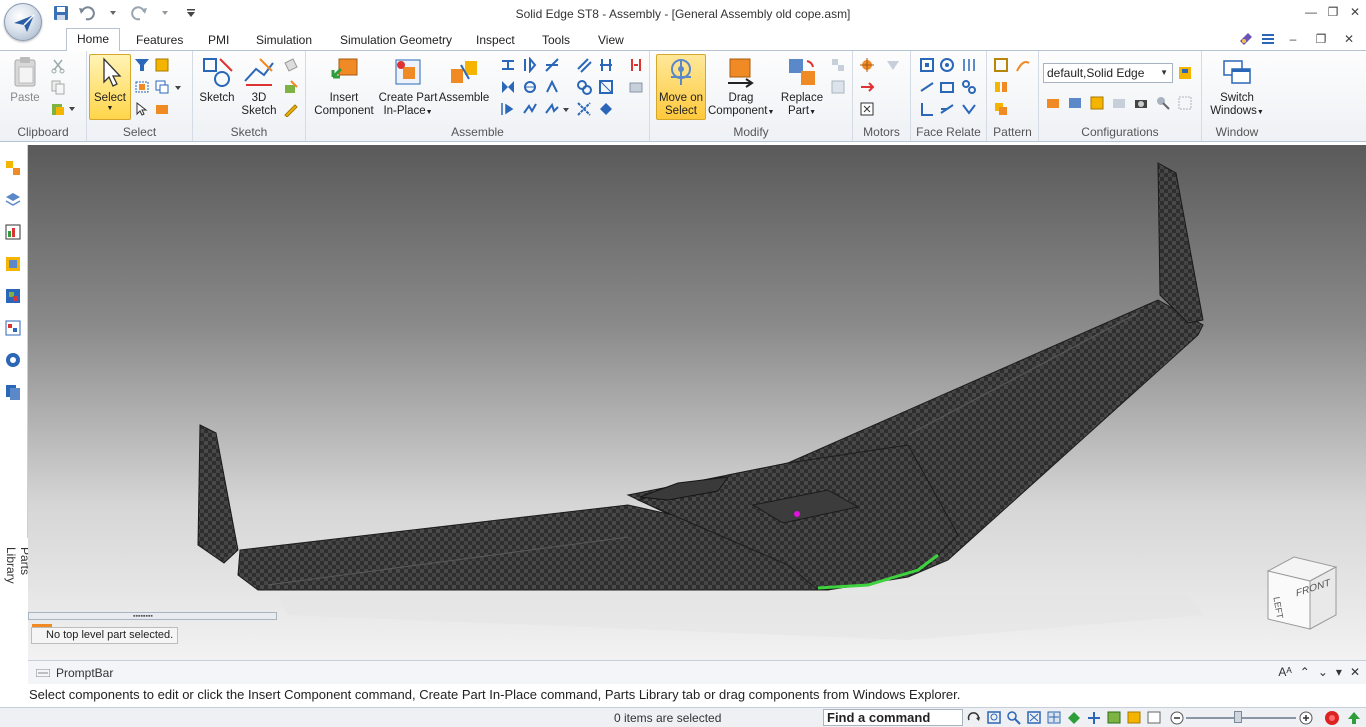 The image size is (1366, 727). Describe the element at coordinates (1141, 103) in the screenshot. I see `camera-icon` at that location.